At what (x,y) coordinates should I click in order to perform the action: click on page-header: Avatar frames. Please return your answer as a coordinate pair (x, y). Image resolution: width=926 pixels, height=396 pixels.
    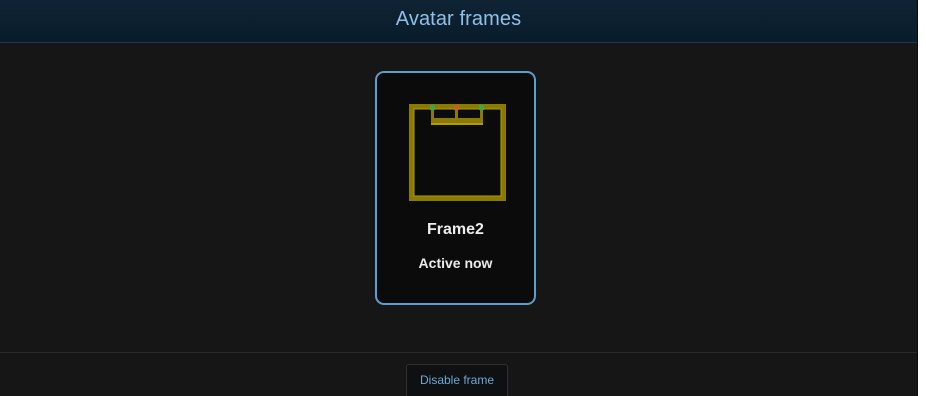
    Looking at the image, I should click on (458, 21).